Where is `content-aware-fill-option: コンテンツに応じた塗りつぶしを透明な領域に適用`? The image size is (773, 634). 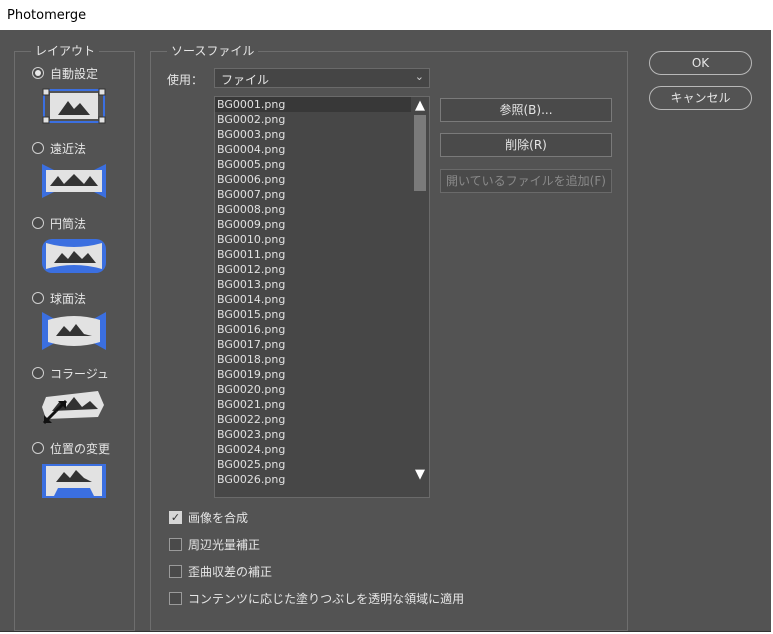 content-aware-fill-option: コンテンツに応じた塗りつぶしを透明な領域に適用 is located at coordinates (316, 598).